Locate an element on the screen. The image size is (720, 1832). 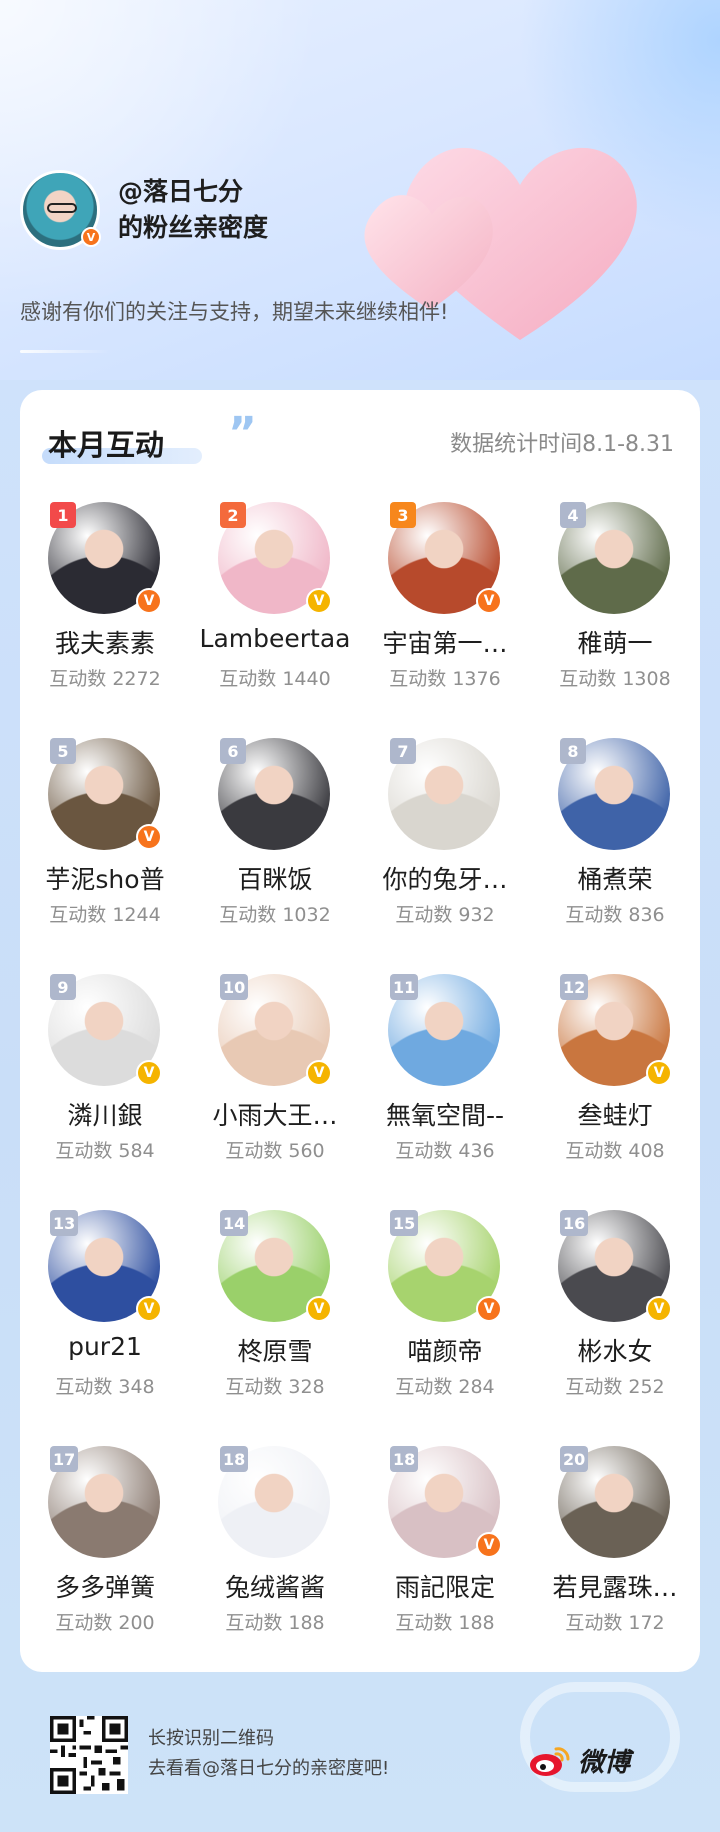
fan-name: 喵颜帝 is located at coordinates (445, 1351).